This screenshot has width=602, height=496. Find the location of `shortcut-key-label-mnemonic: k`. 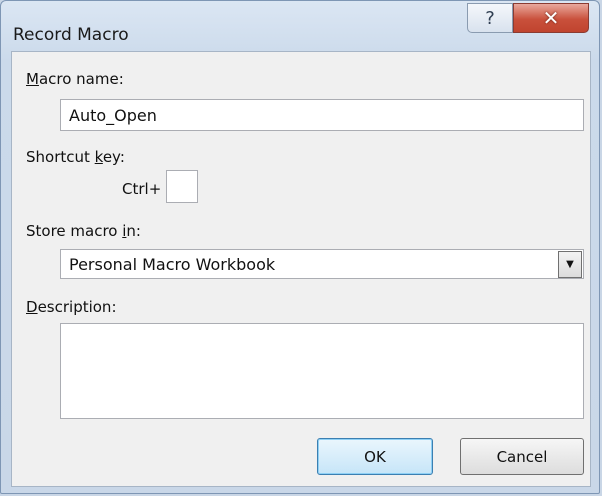

shortcut-key-label-mnemonic: k is located at coordinates (98, 157).